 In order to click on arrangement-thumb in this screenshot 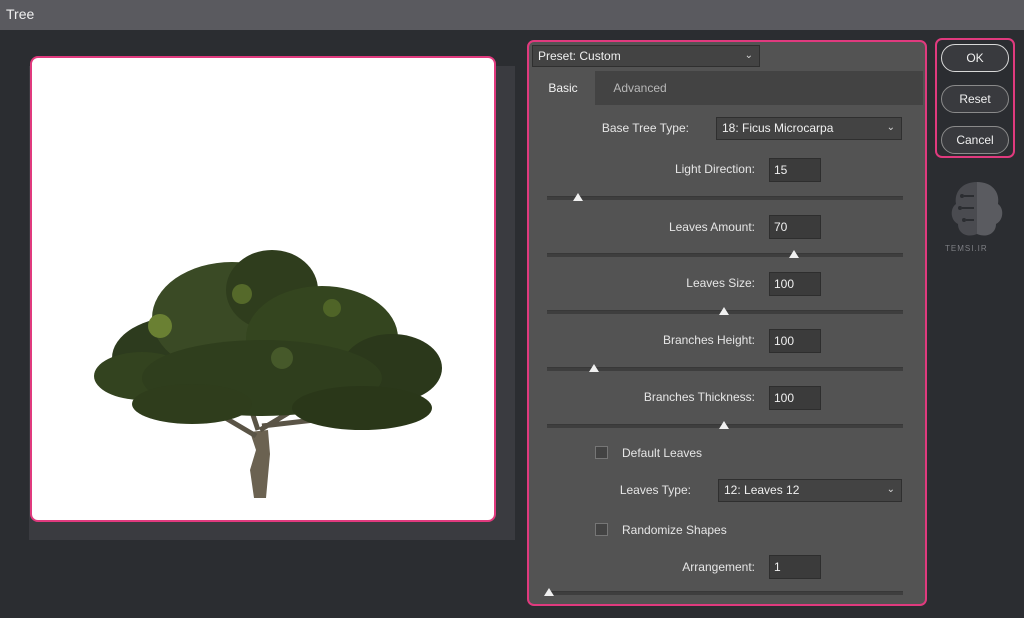, I will do `click(549, 592)`.